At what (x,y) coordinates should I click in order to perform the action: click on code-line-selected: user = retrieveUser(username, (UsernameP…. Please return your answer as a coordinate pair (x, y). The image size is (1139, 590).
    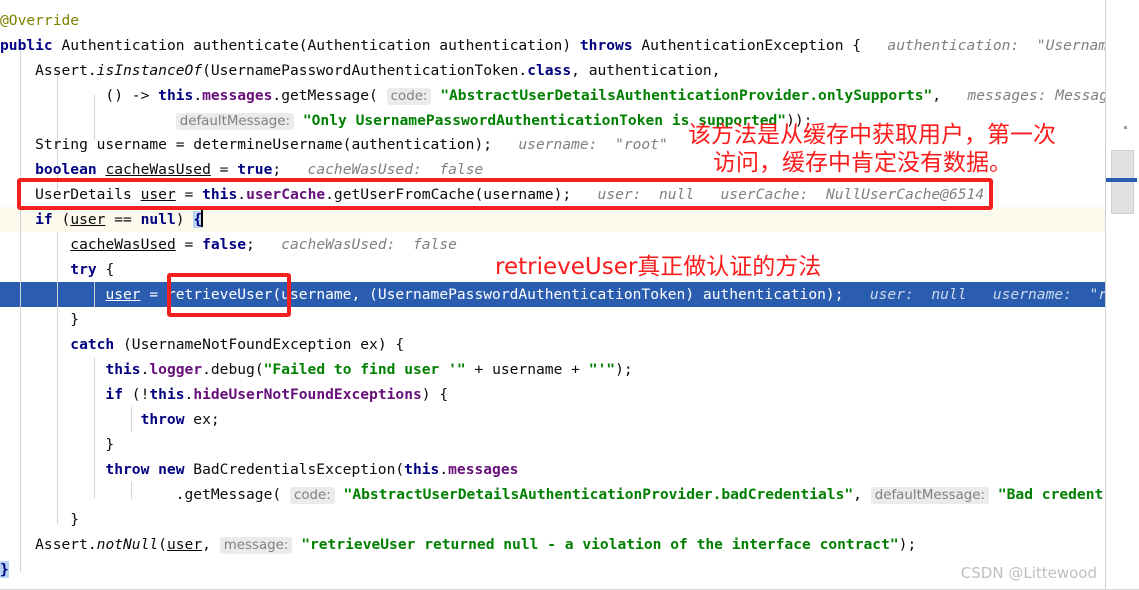
    Looking at the image, I should click on (553, 294).